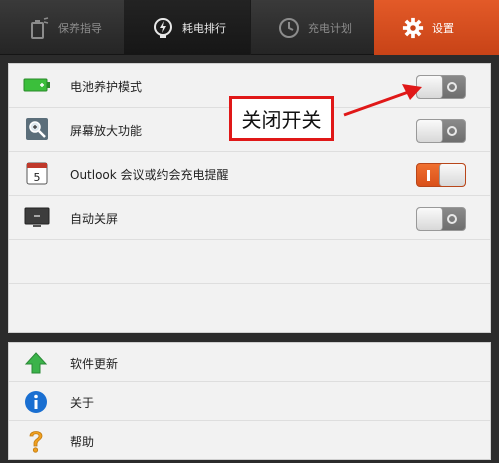 Image resolution: width=499 pixels, height=463 pixels. I want to click on tab-settings: 设置, so click(436, 27).